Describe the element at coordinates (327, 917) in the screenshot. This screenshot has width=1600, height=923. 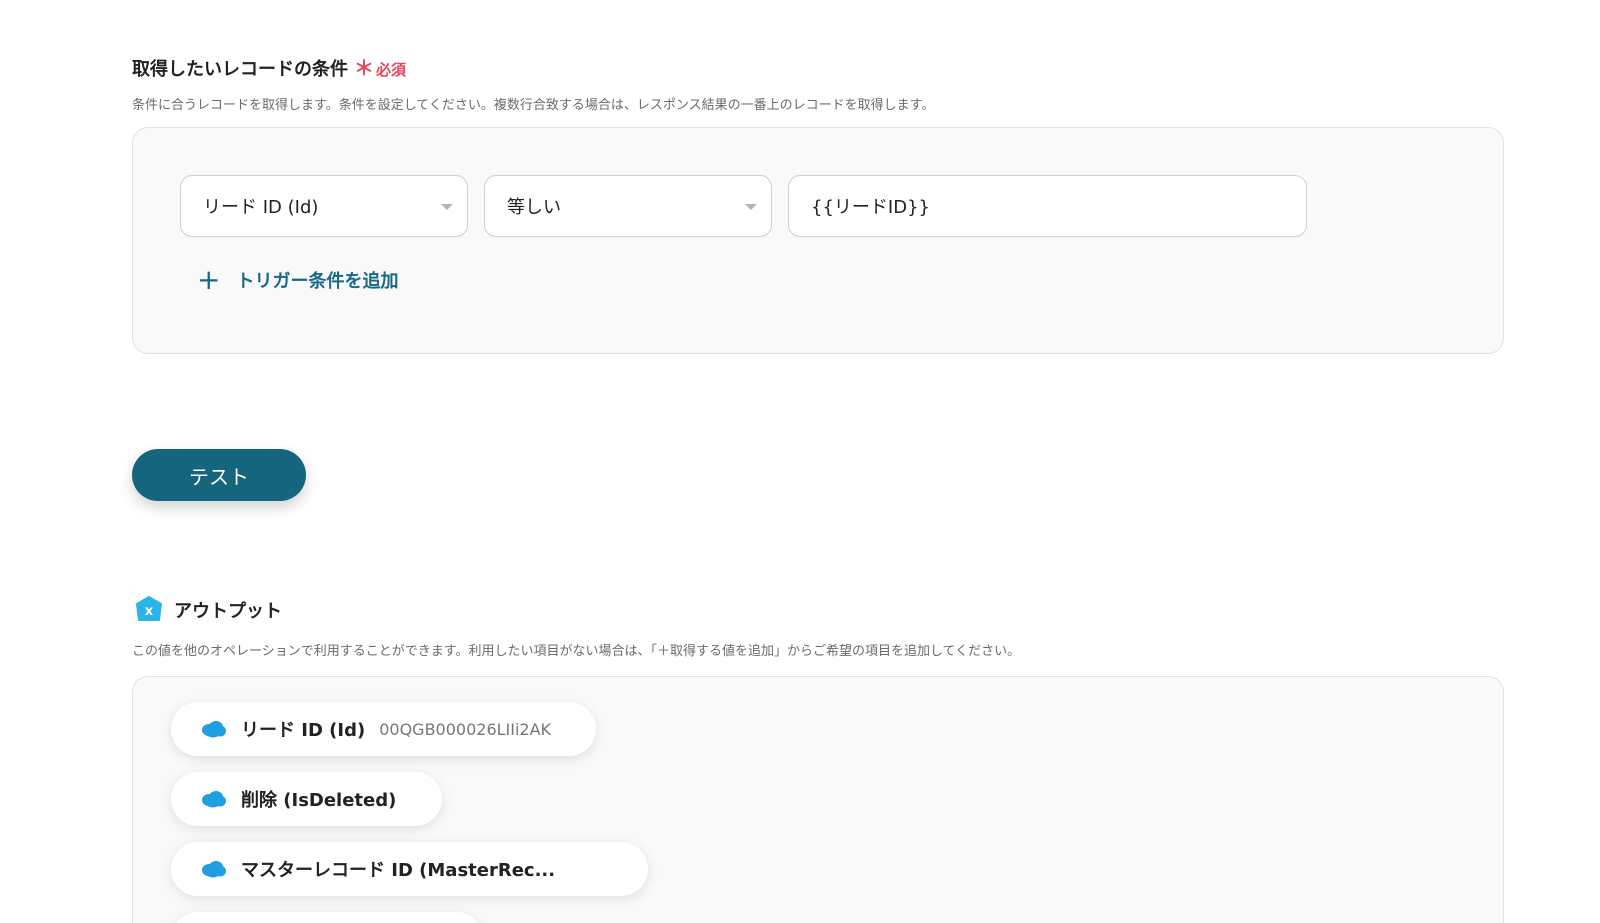
I see `output-item` at that location.